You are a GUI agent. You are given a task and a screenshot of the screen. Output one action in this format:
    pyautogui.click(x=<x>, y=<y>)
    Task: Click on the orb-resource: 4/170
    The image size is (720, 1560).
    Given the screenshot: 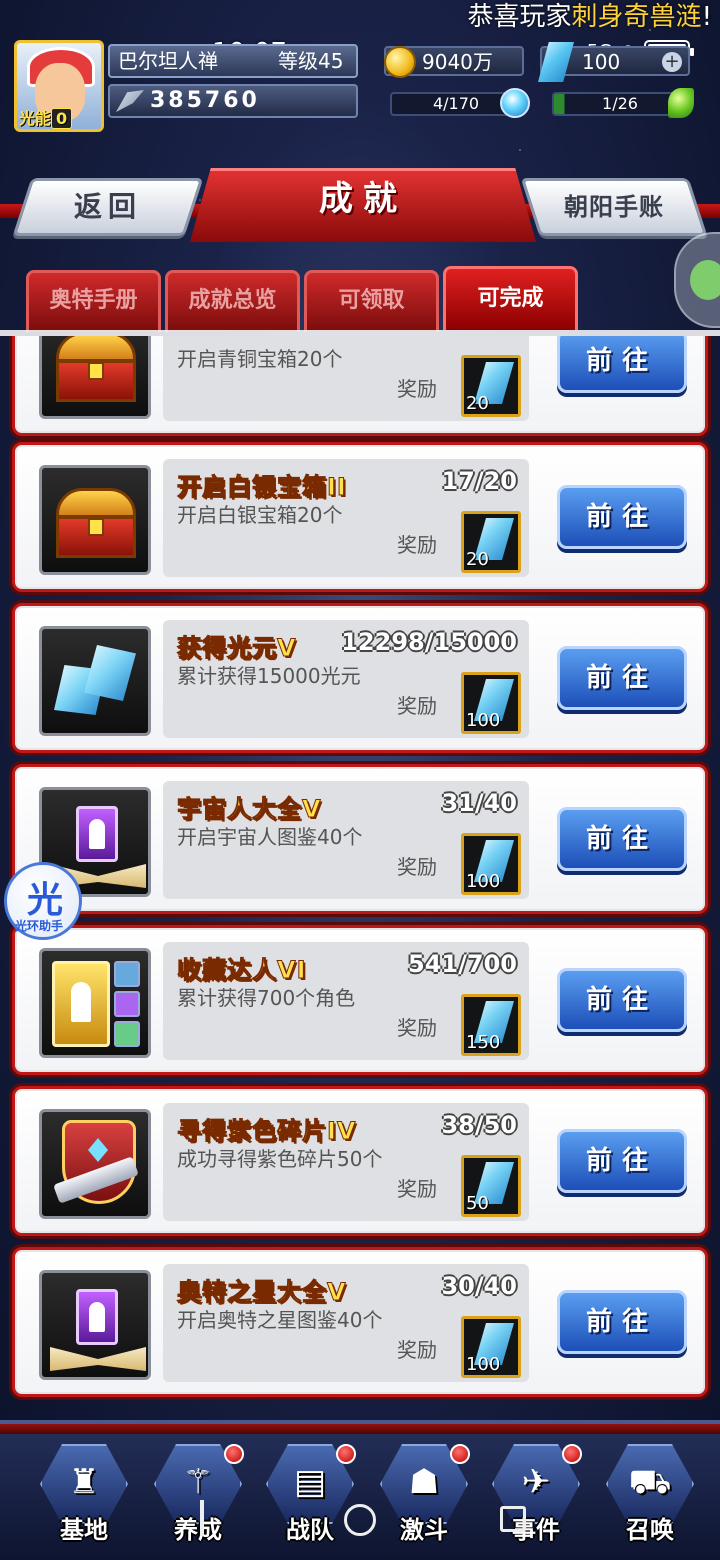 What is the action you would take?
    pyautogui.click(x=460, y=103)
    